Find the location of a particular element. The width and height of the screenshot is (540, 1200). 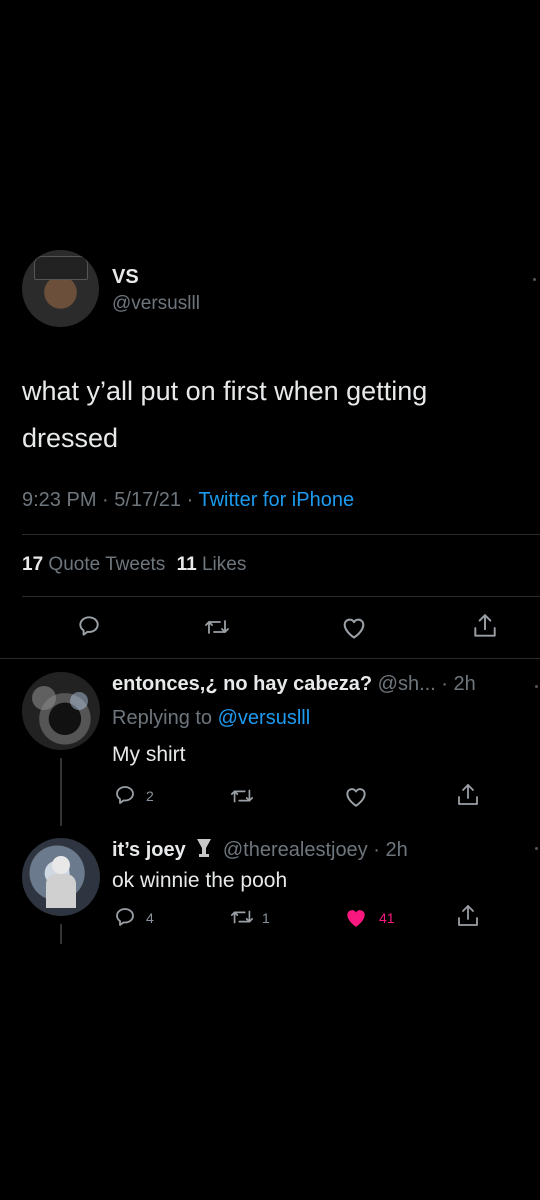

reply-2-display-name: it’s joey is located at coordinates (149, 850).